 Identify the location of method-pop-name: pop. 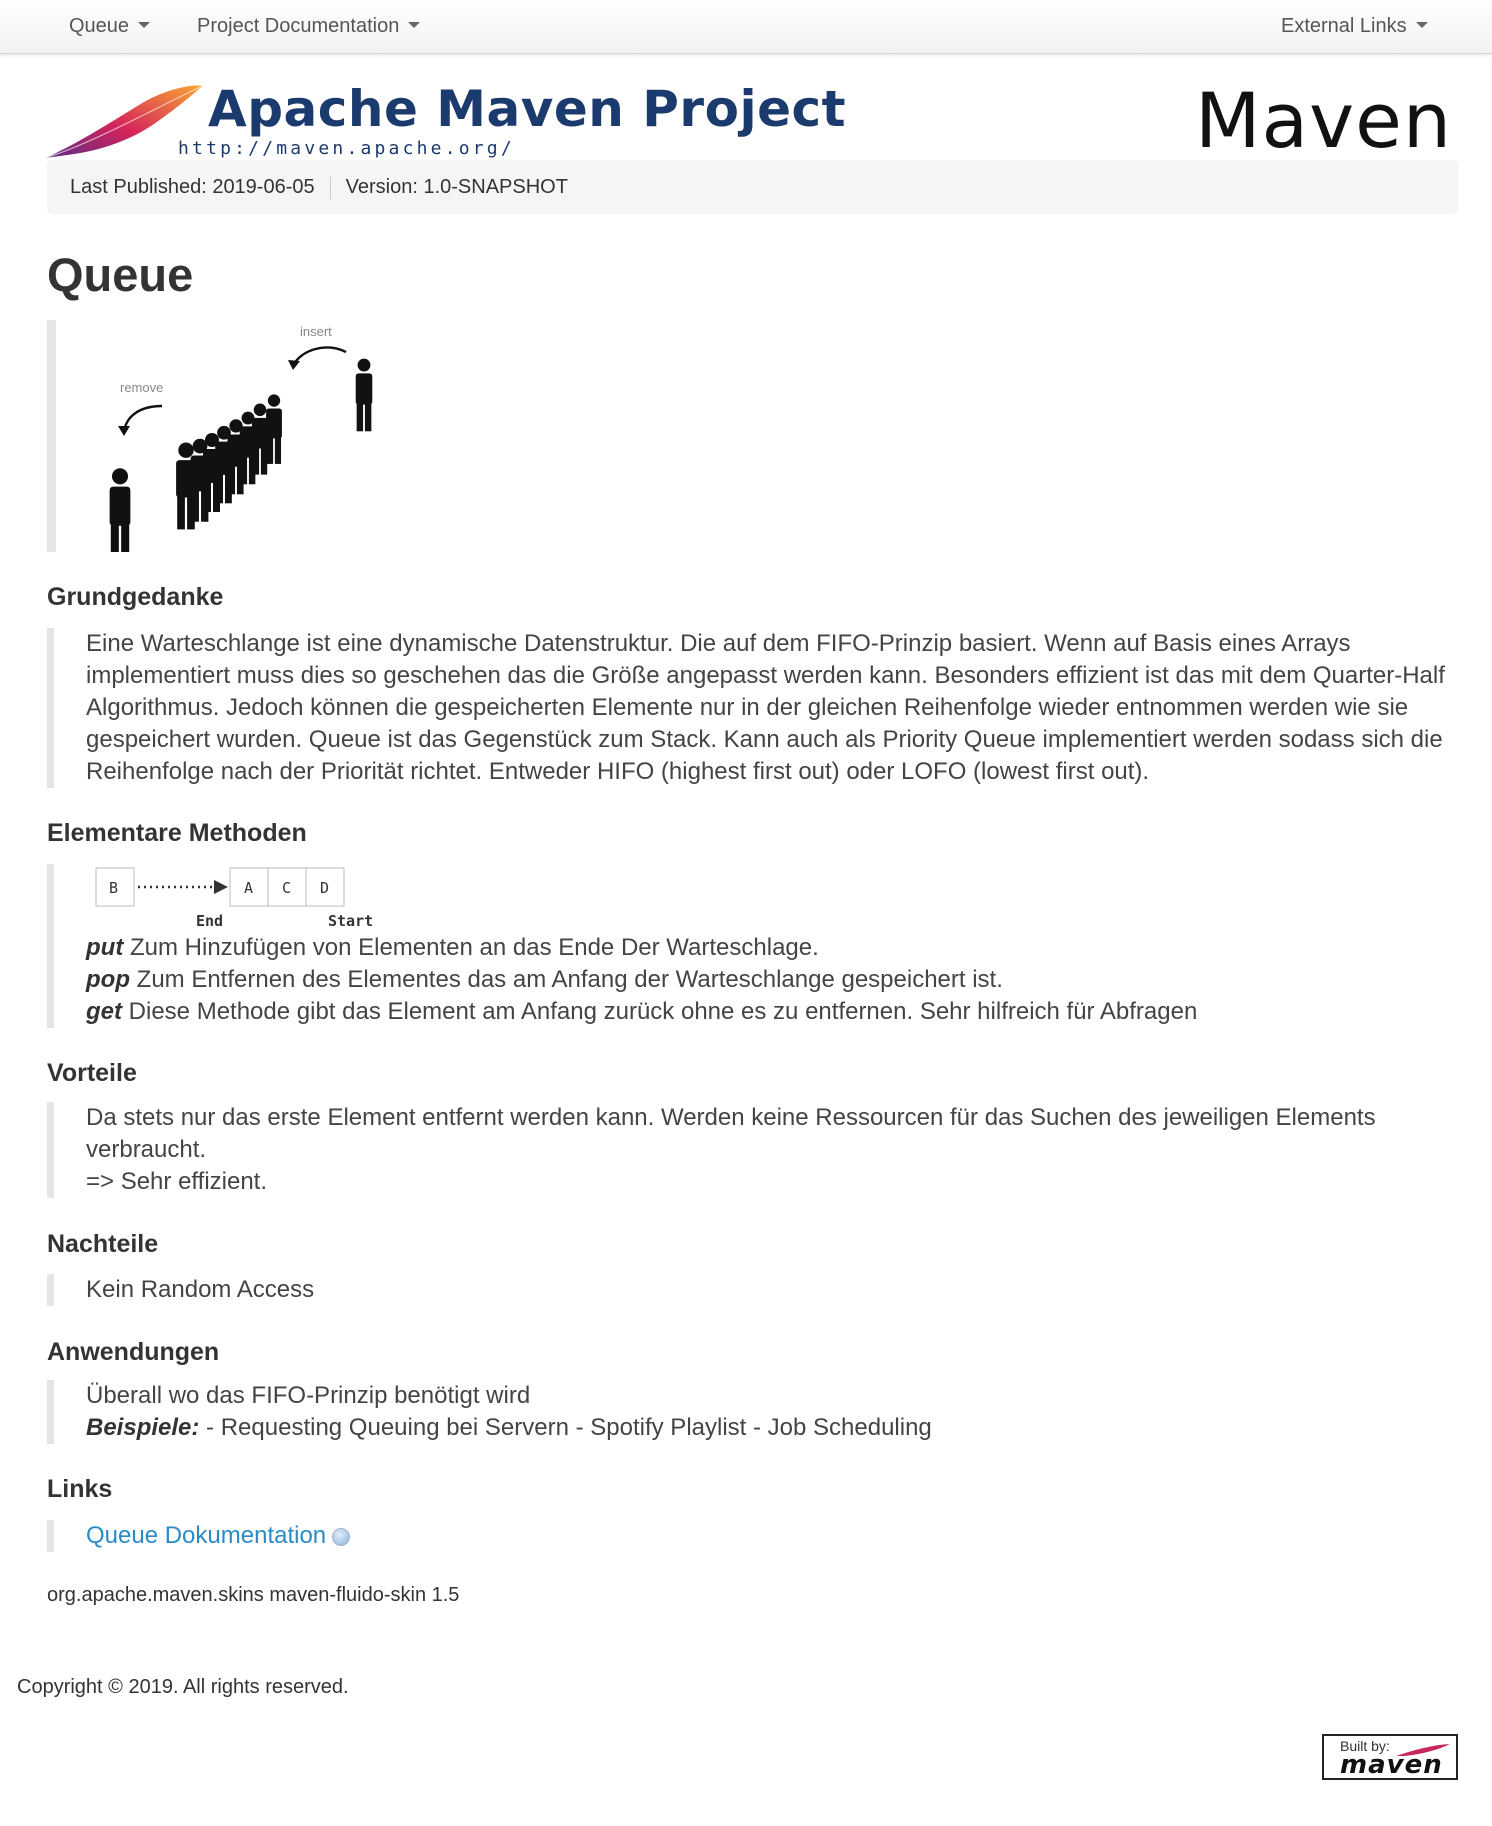
(108, 979).